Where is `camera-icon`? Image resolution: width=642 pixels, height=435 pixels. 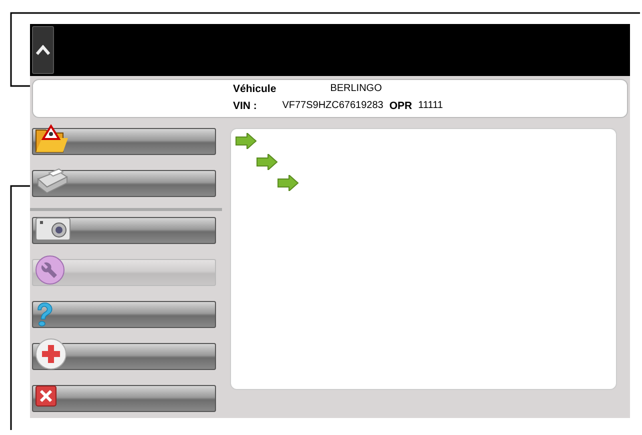
camera-icon is located at coordinates (53, 227).